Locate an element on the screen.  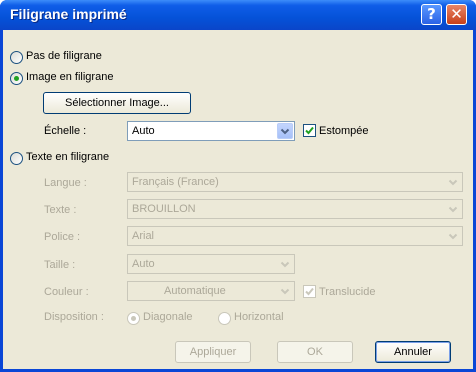
washout-checkbox is located at coordinates (309, 130).